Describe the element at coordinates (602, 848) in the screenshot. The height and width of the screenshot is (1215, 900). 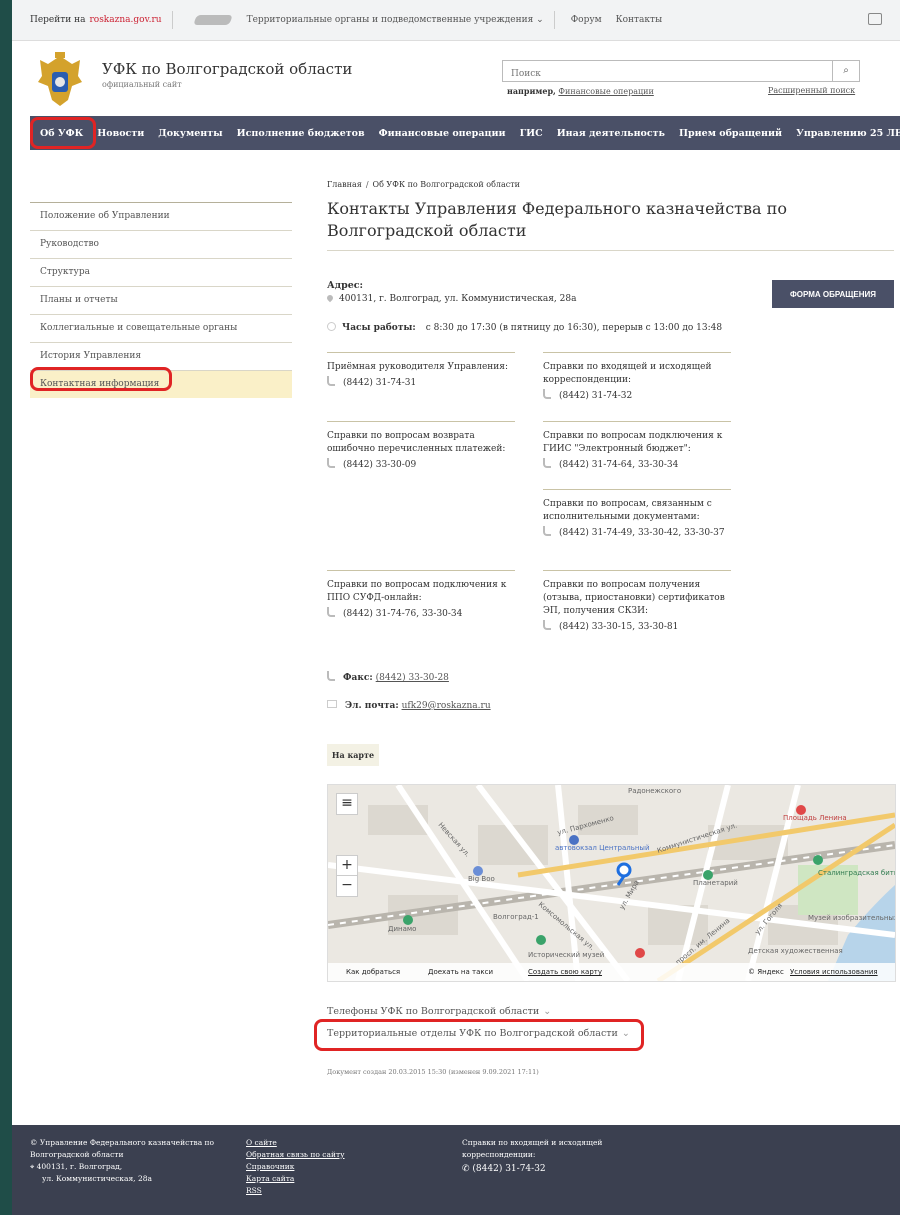
I see `svg-text: автовокзал Центральный` at that location.